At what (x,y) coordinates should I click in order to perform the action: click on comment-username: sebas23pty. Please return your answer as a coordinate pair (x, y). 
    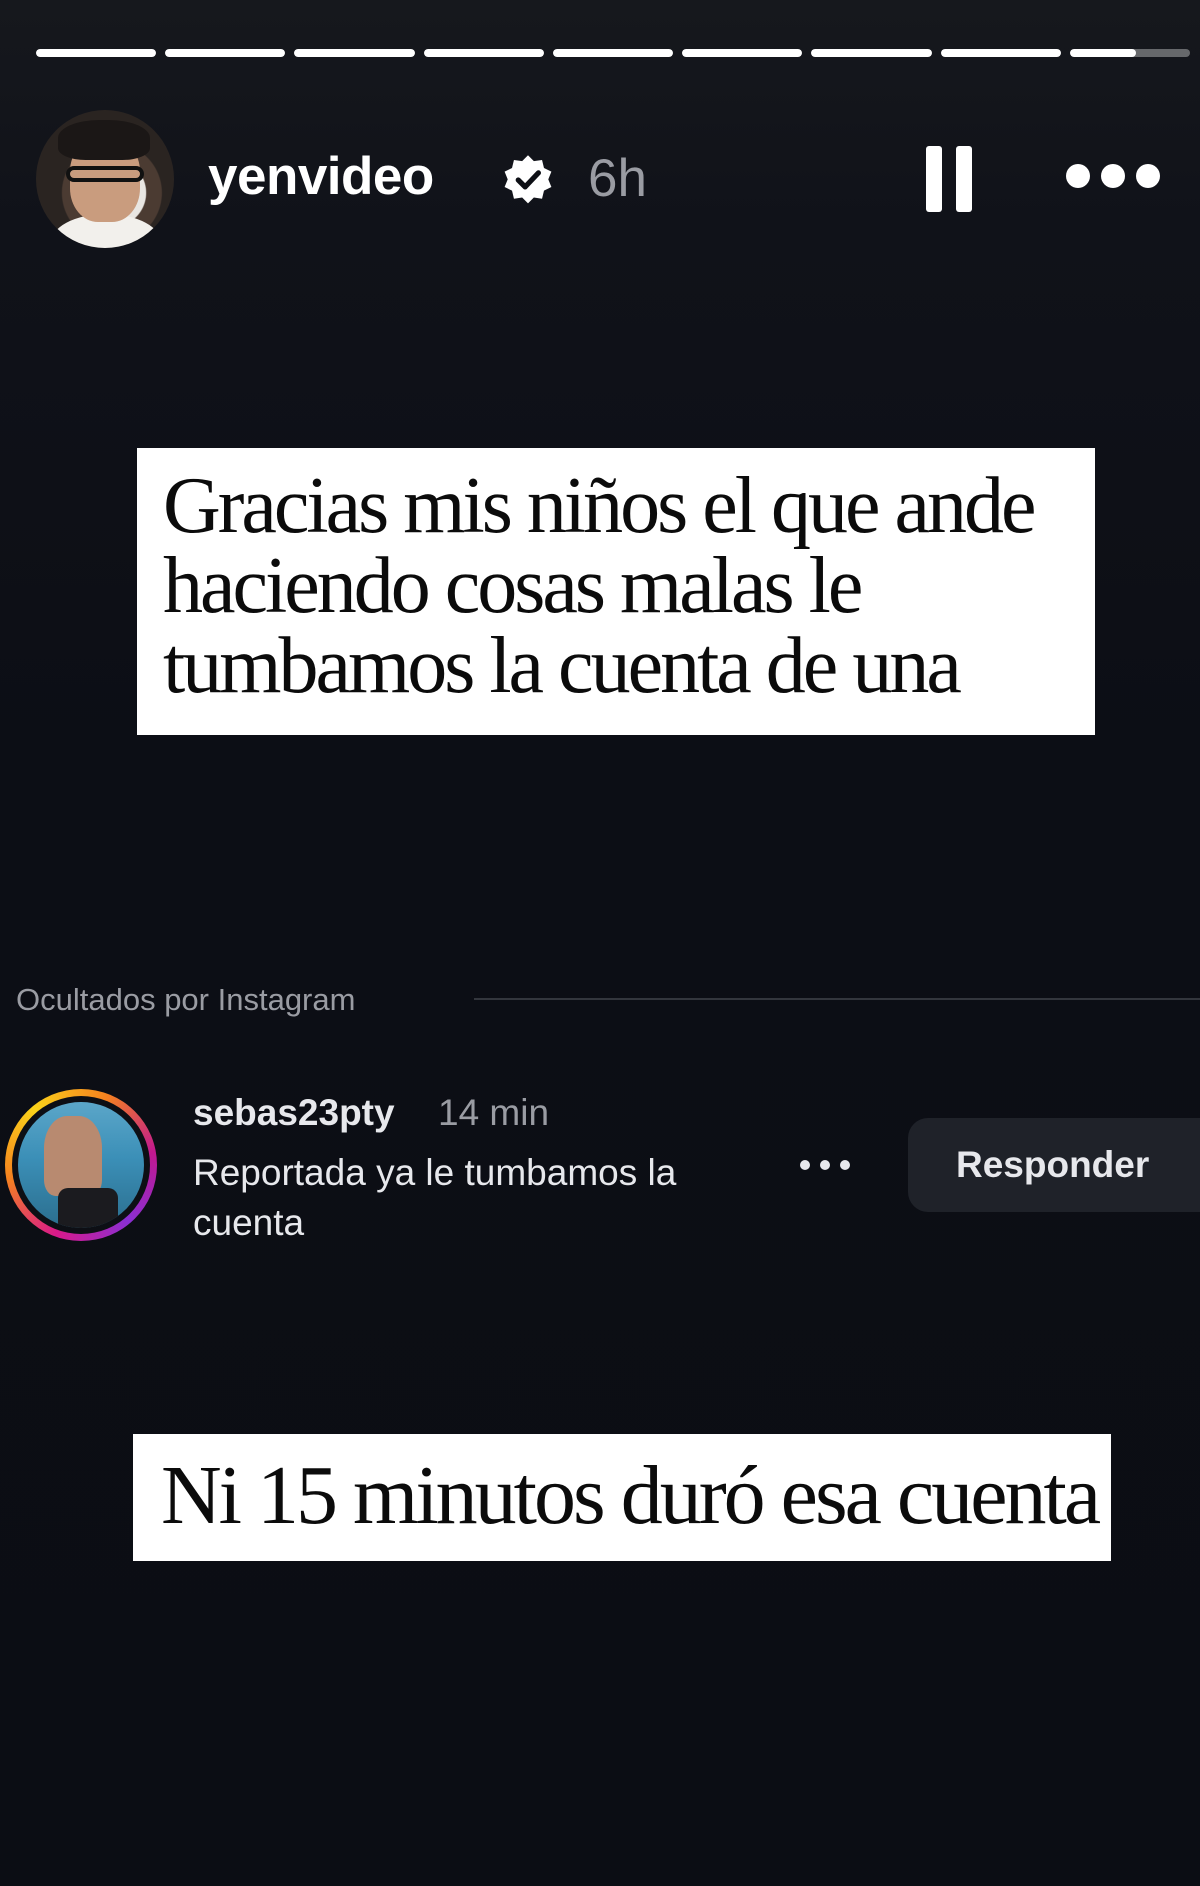
    Looking at the image, I should click on (294, 1112).